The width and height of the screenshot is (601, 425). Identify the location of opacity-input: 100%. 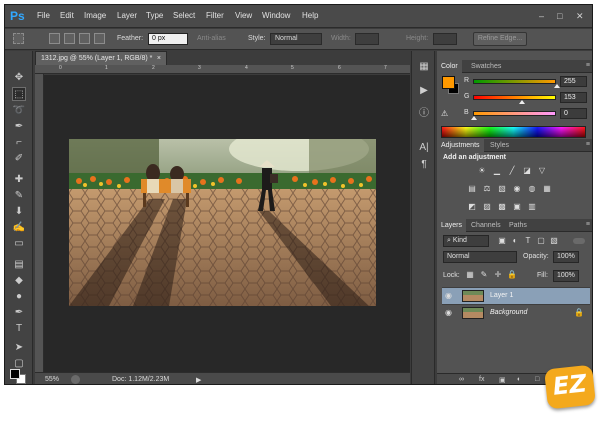
(566, 257).